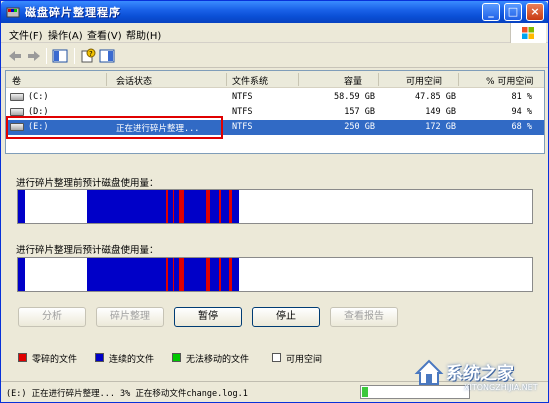  What do you see at coordinates (365, 392) in the screenshot?
I see `progress-fill` at bounding box center [365, 392].